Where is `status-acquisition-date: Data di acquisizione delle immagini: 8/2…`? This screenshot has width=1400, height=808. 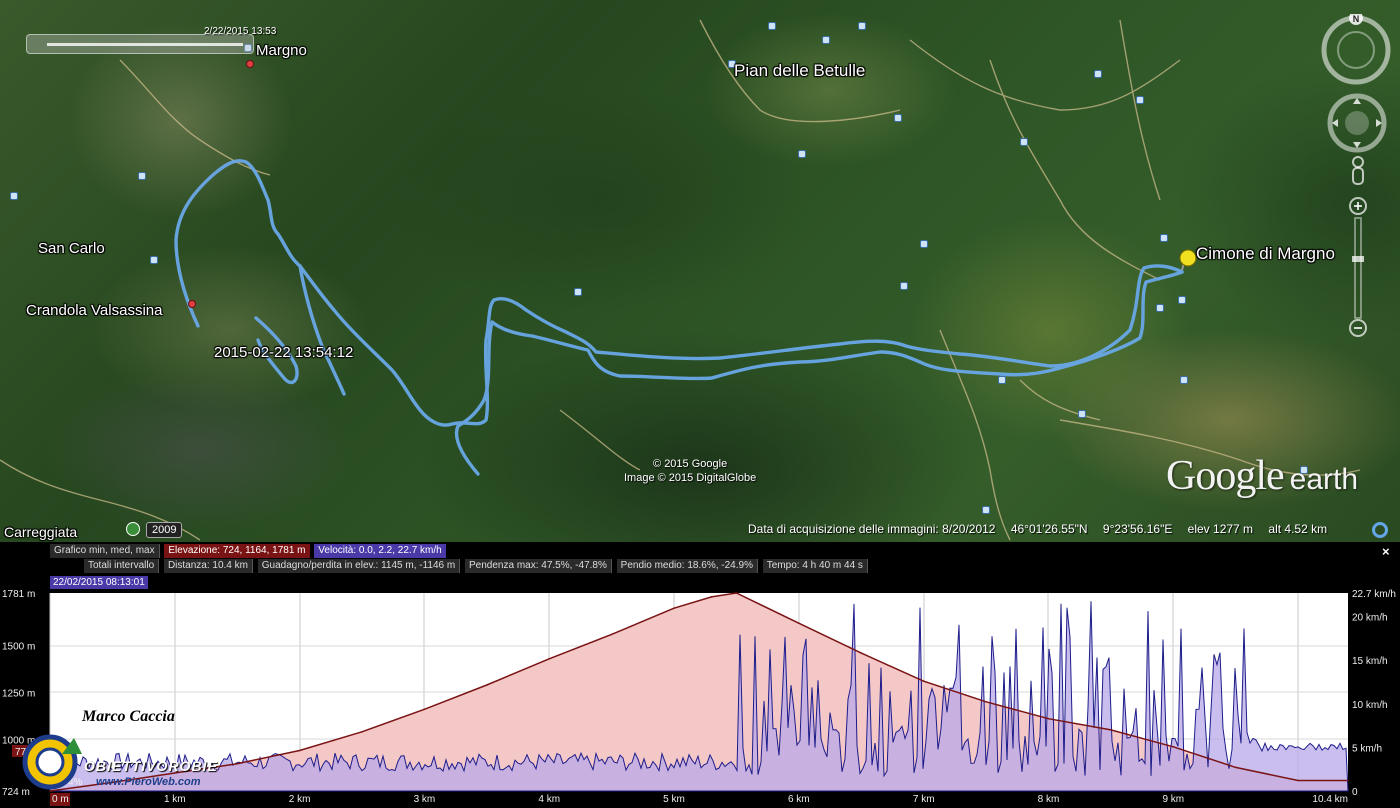
status-acquisition-date: Data di acquisizione delle immagini: 8/2… is located at coordinates (872, 529).